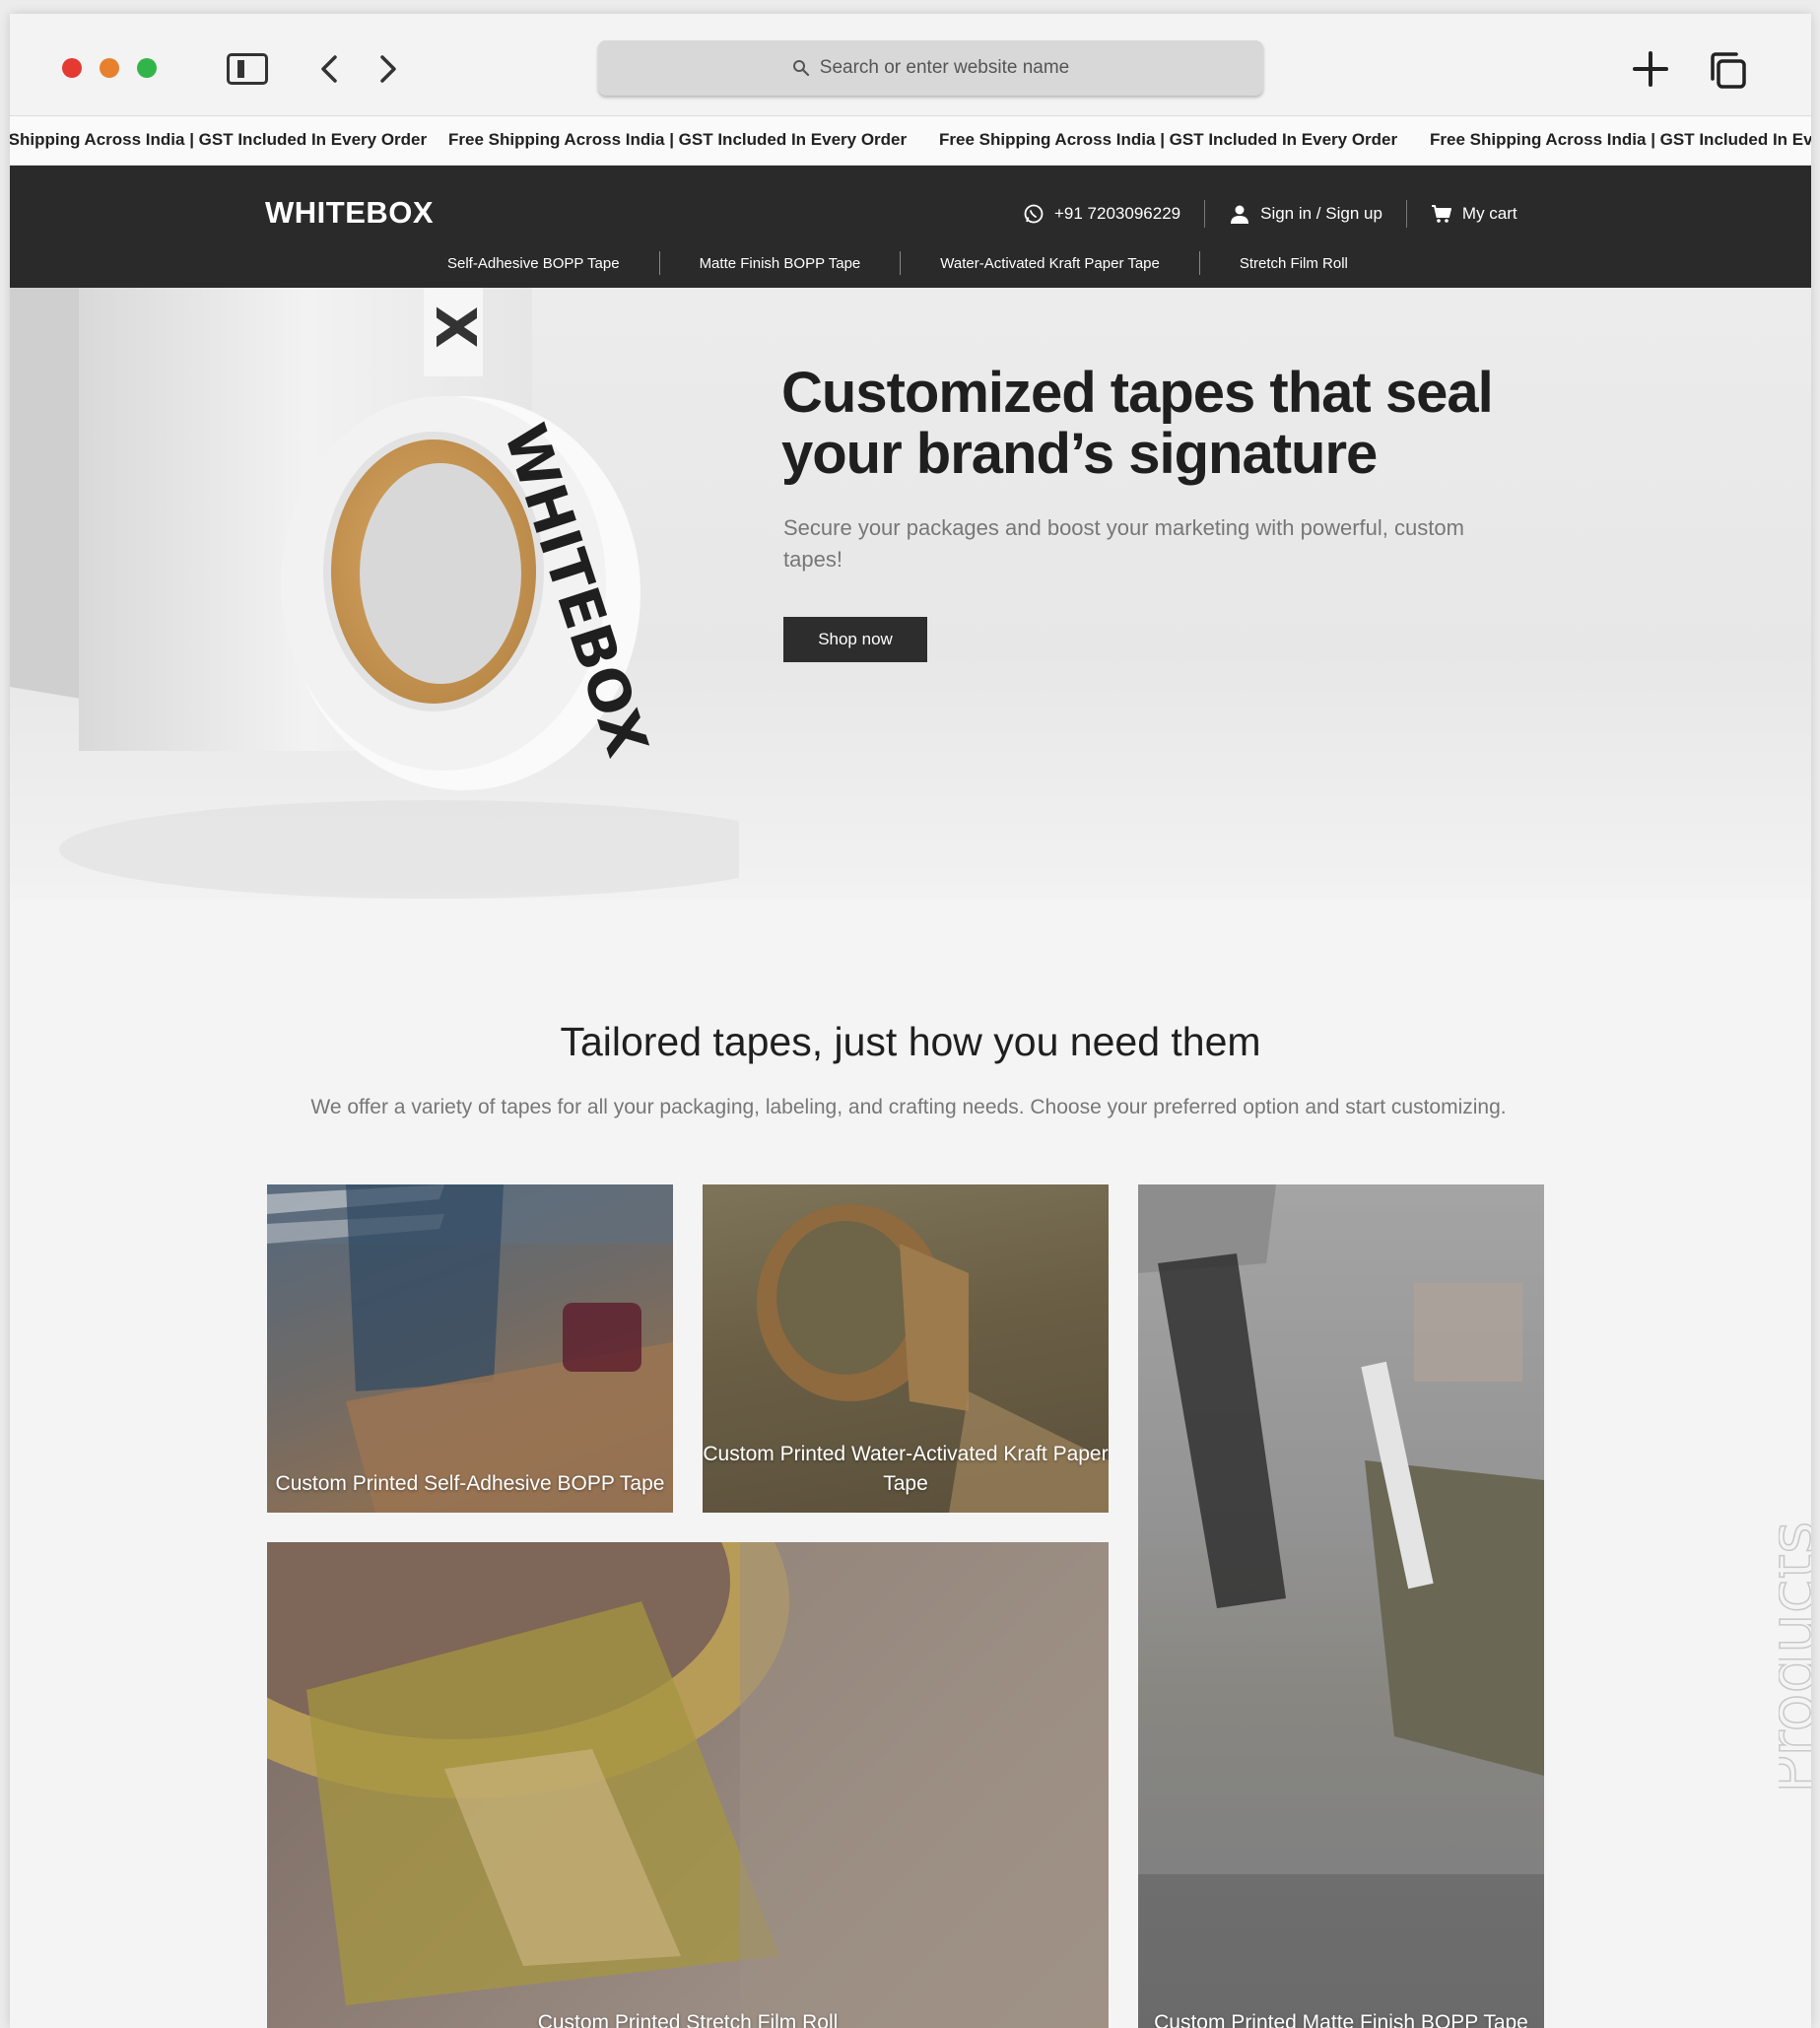 Image resolution: width=1820 pixels, height=2028 pixels. I want to click on cart-label: My cart, so click(1489, 213).